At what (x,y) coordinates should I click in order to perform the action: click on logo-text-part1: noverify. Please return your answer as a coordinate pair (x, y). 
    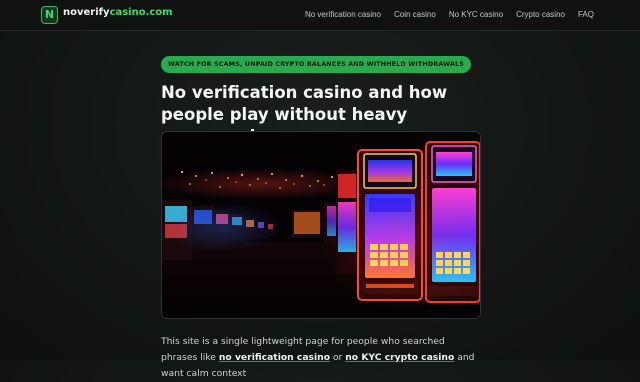
    Looking at the image, I should click on (86, 12).